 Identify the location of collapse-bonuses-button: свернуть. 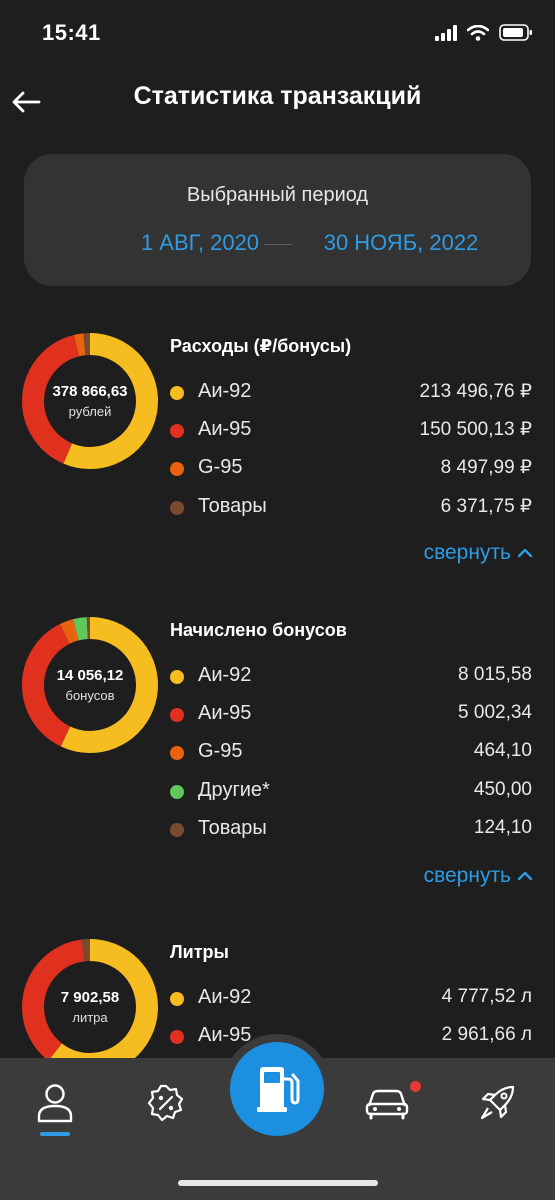
(478, 876).